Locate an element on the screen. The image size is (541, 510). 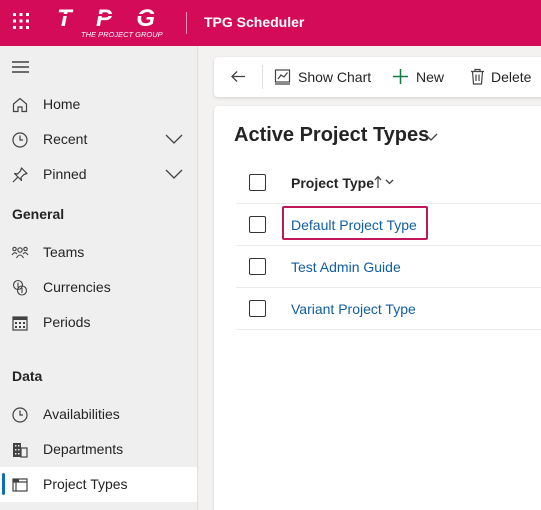
header-divider is located at coordinates (186, 23).